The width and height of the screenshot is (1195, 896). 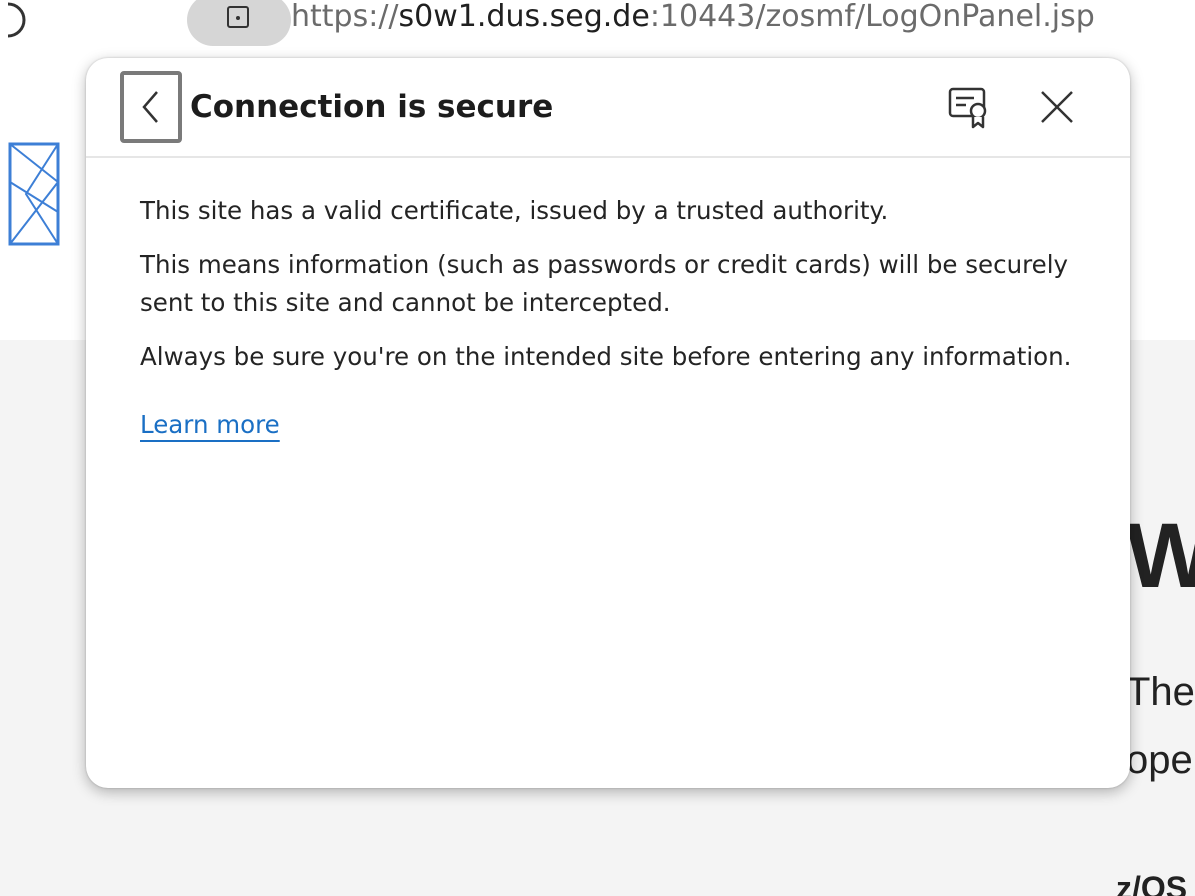 I want to click on url-host: s0w1.dus.seg.de, so click(x=524, y=17).